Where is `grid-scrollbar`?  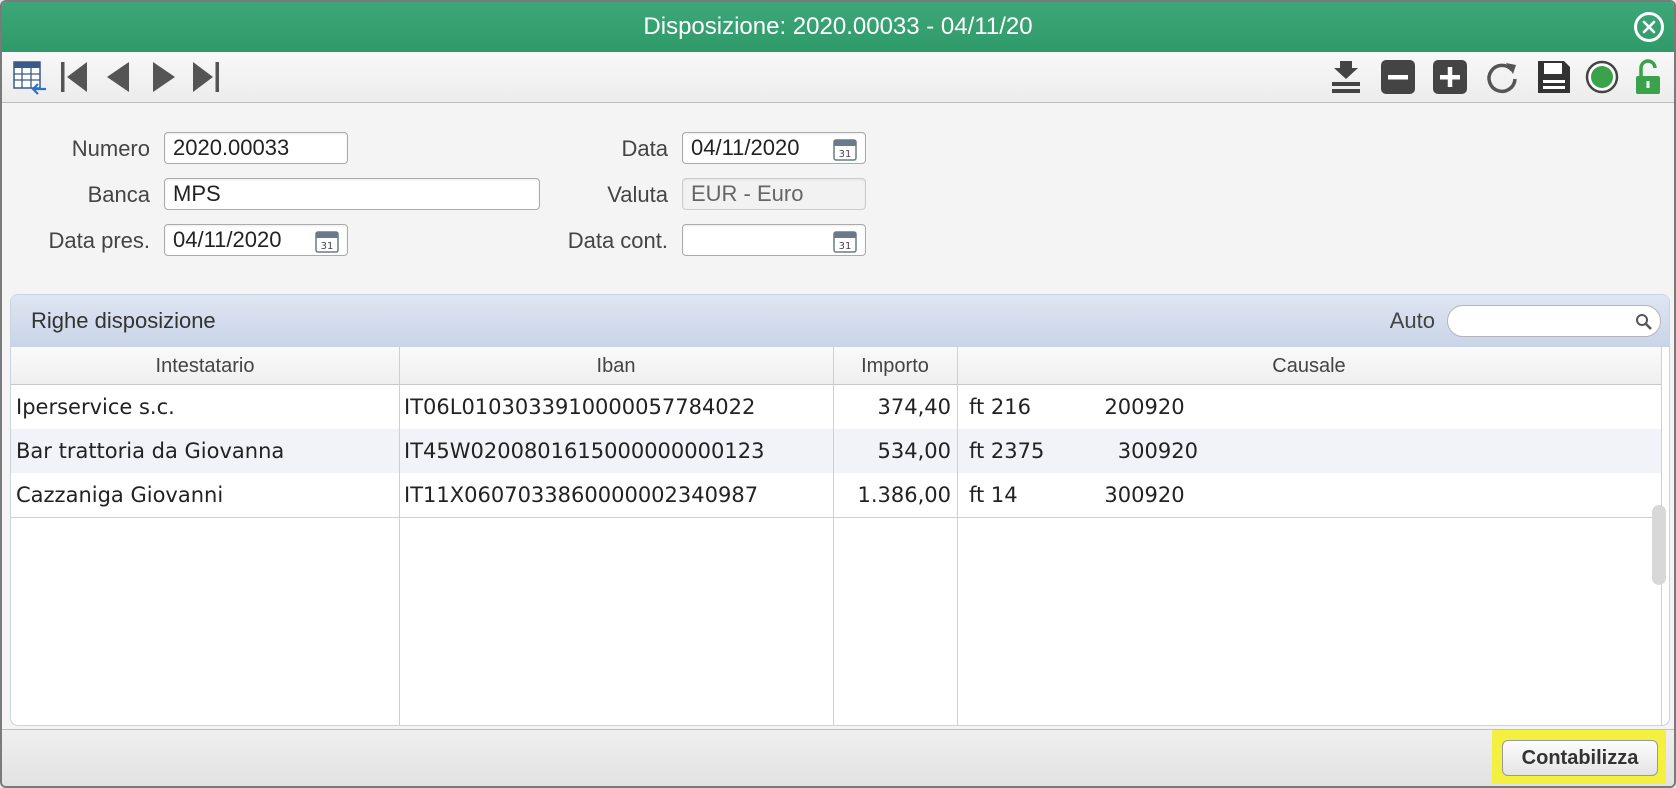 grid-scrollbar is located at coordinates (1659, 545).